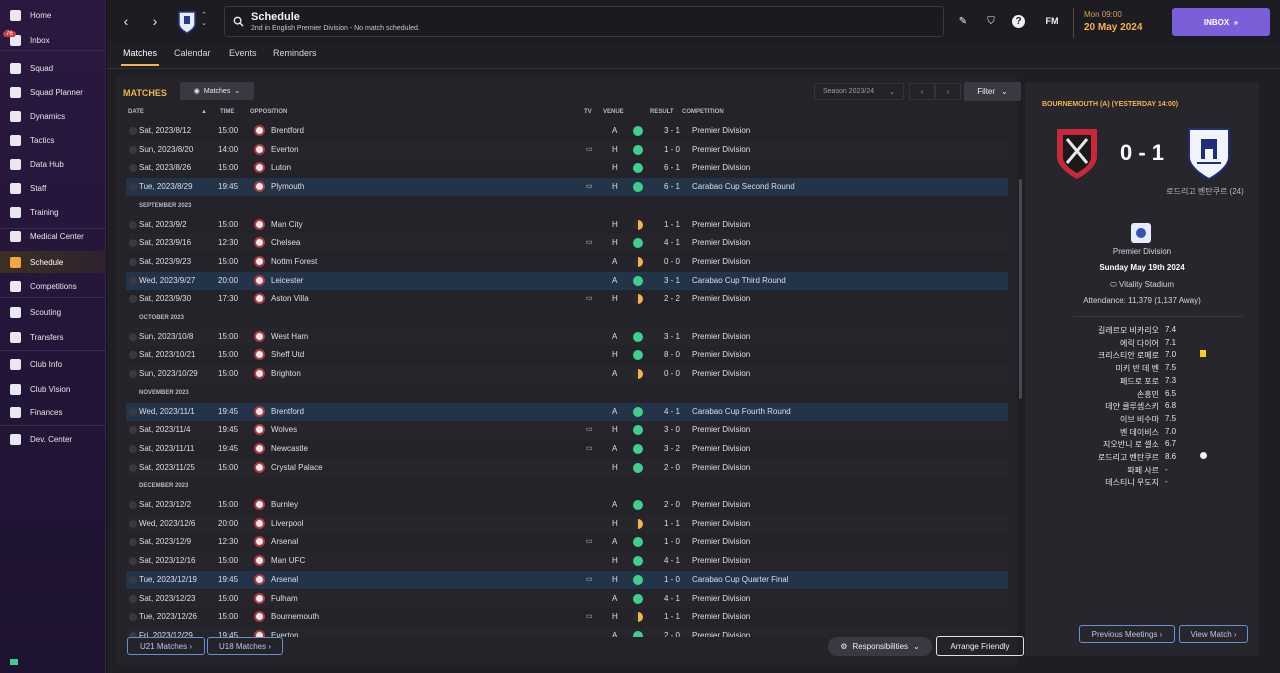 This screenshot has height=673, width=1280. I want to click on opponent-name: Sheff Utd, so click(287, 354).